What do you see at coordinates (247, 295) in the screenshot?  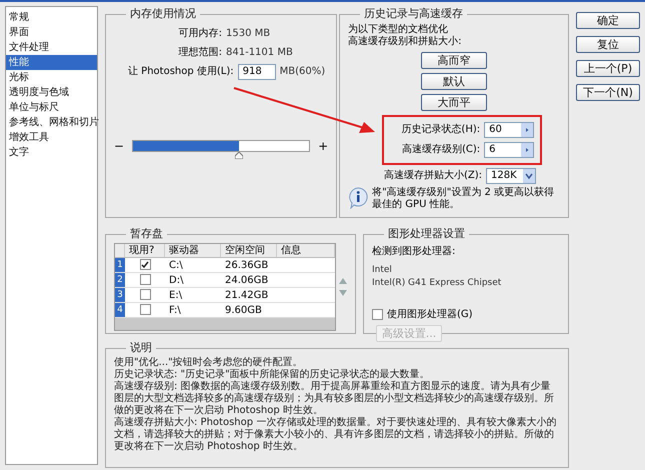 I see `table-cell-text: 21.42GB` at bounding box center [247, 295].